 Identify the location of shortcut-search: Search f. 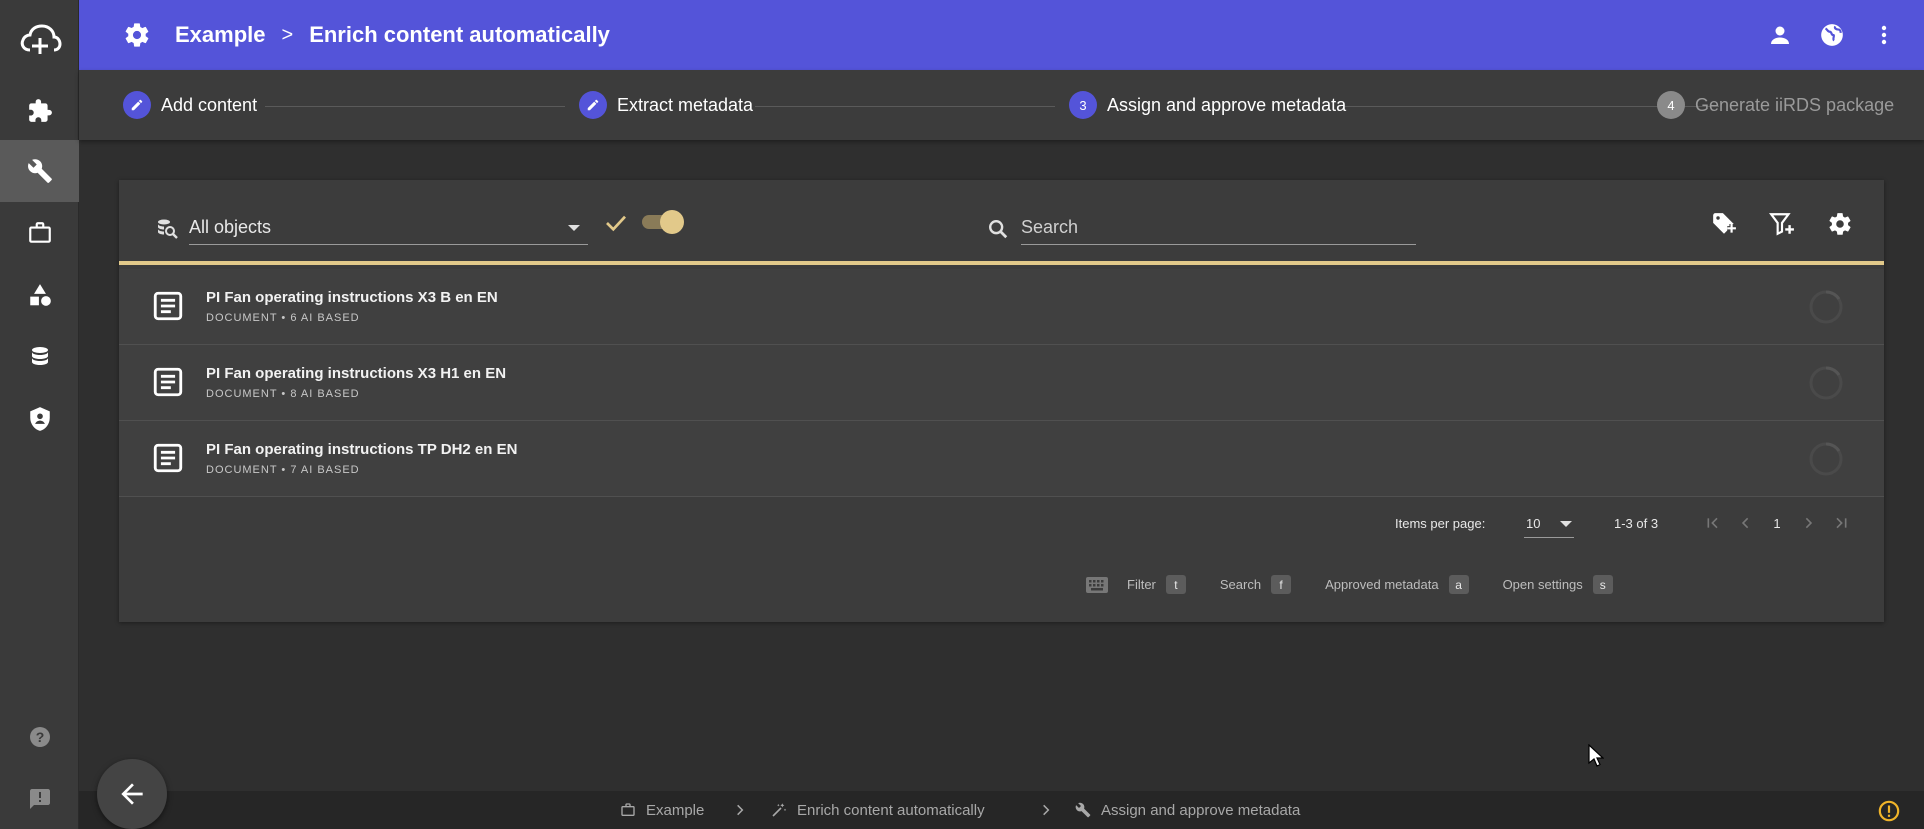
(1255, 584).